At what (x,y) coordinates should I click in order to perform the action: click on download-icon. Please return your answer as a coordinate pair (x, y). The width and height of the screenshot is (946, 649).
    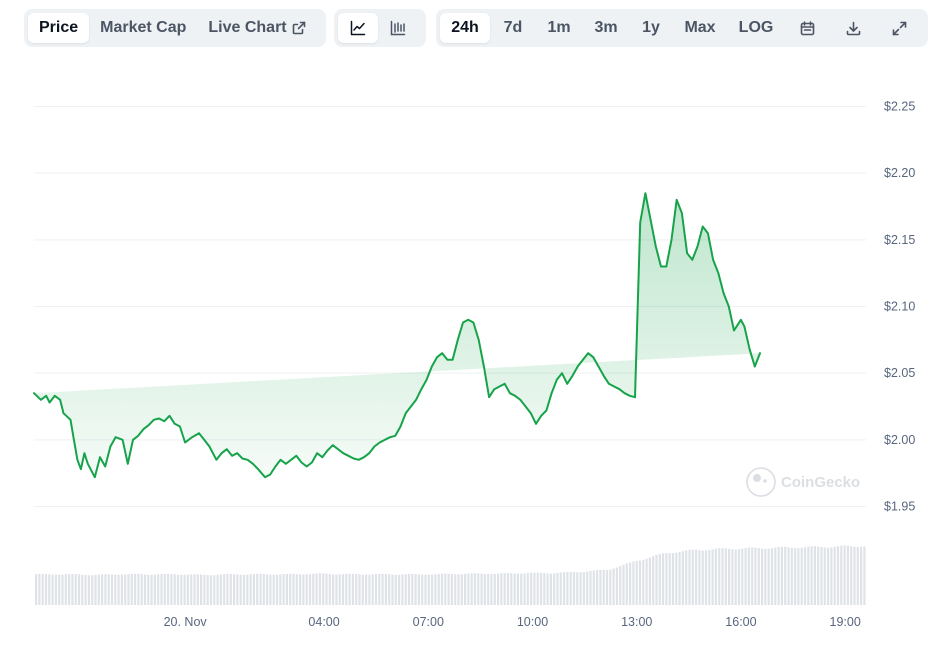
    Looking at the image, I should click on (853, 28).